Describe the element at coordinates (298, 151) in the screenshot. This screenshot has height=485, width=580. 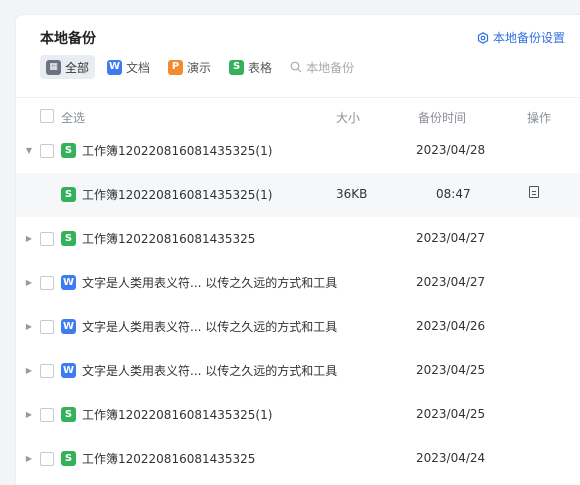
I see `backup-file-row: ▼ S 工作簿120220816081435325(1) 2023/04/28` at that location.